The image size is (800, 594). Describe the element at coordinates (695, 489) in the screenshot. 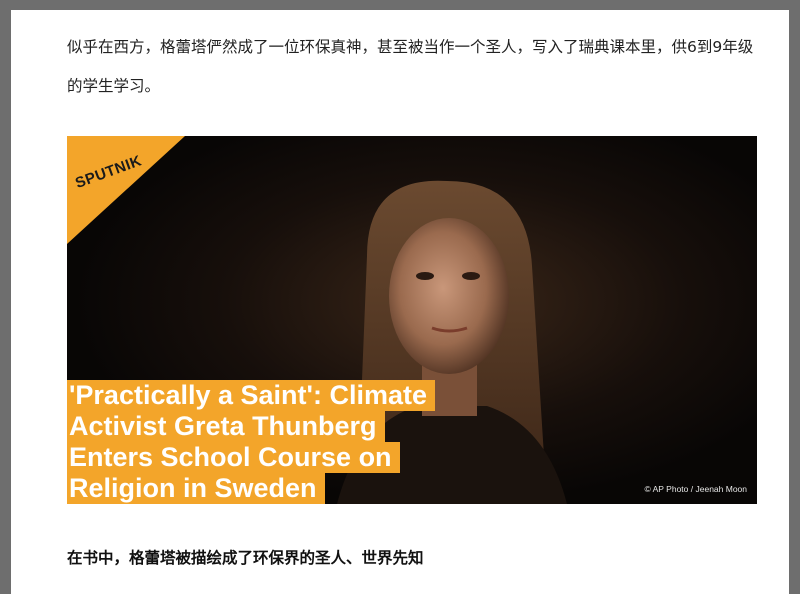

I see `photo-credit: © AP Photo / Jeenah Moon` at that location.